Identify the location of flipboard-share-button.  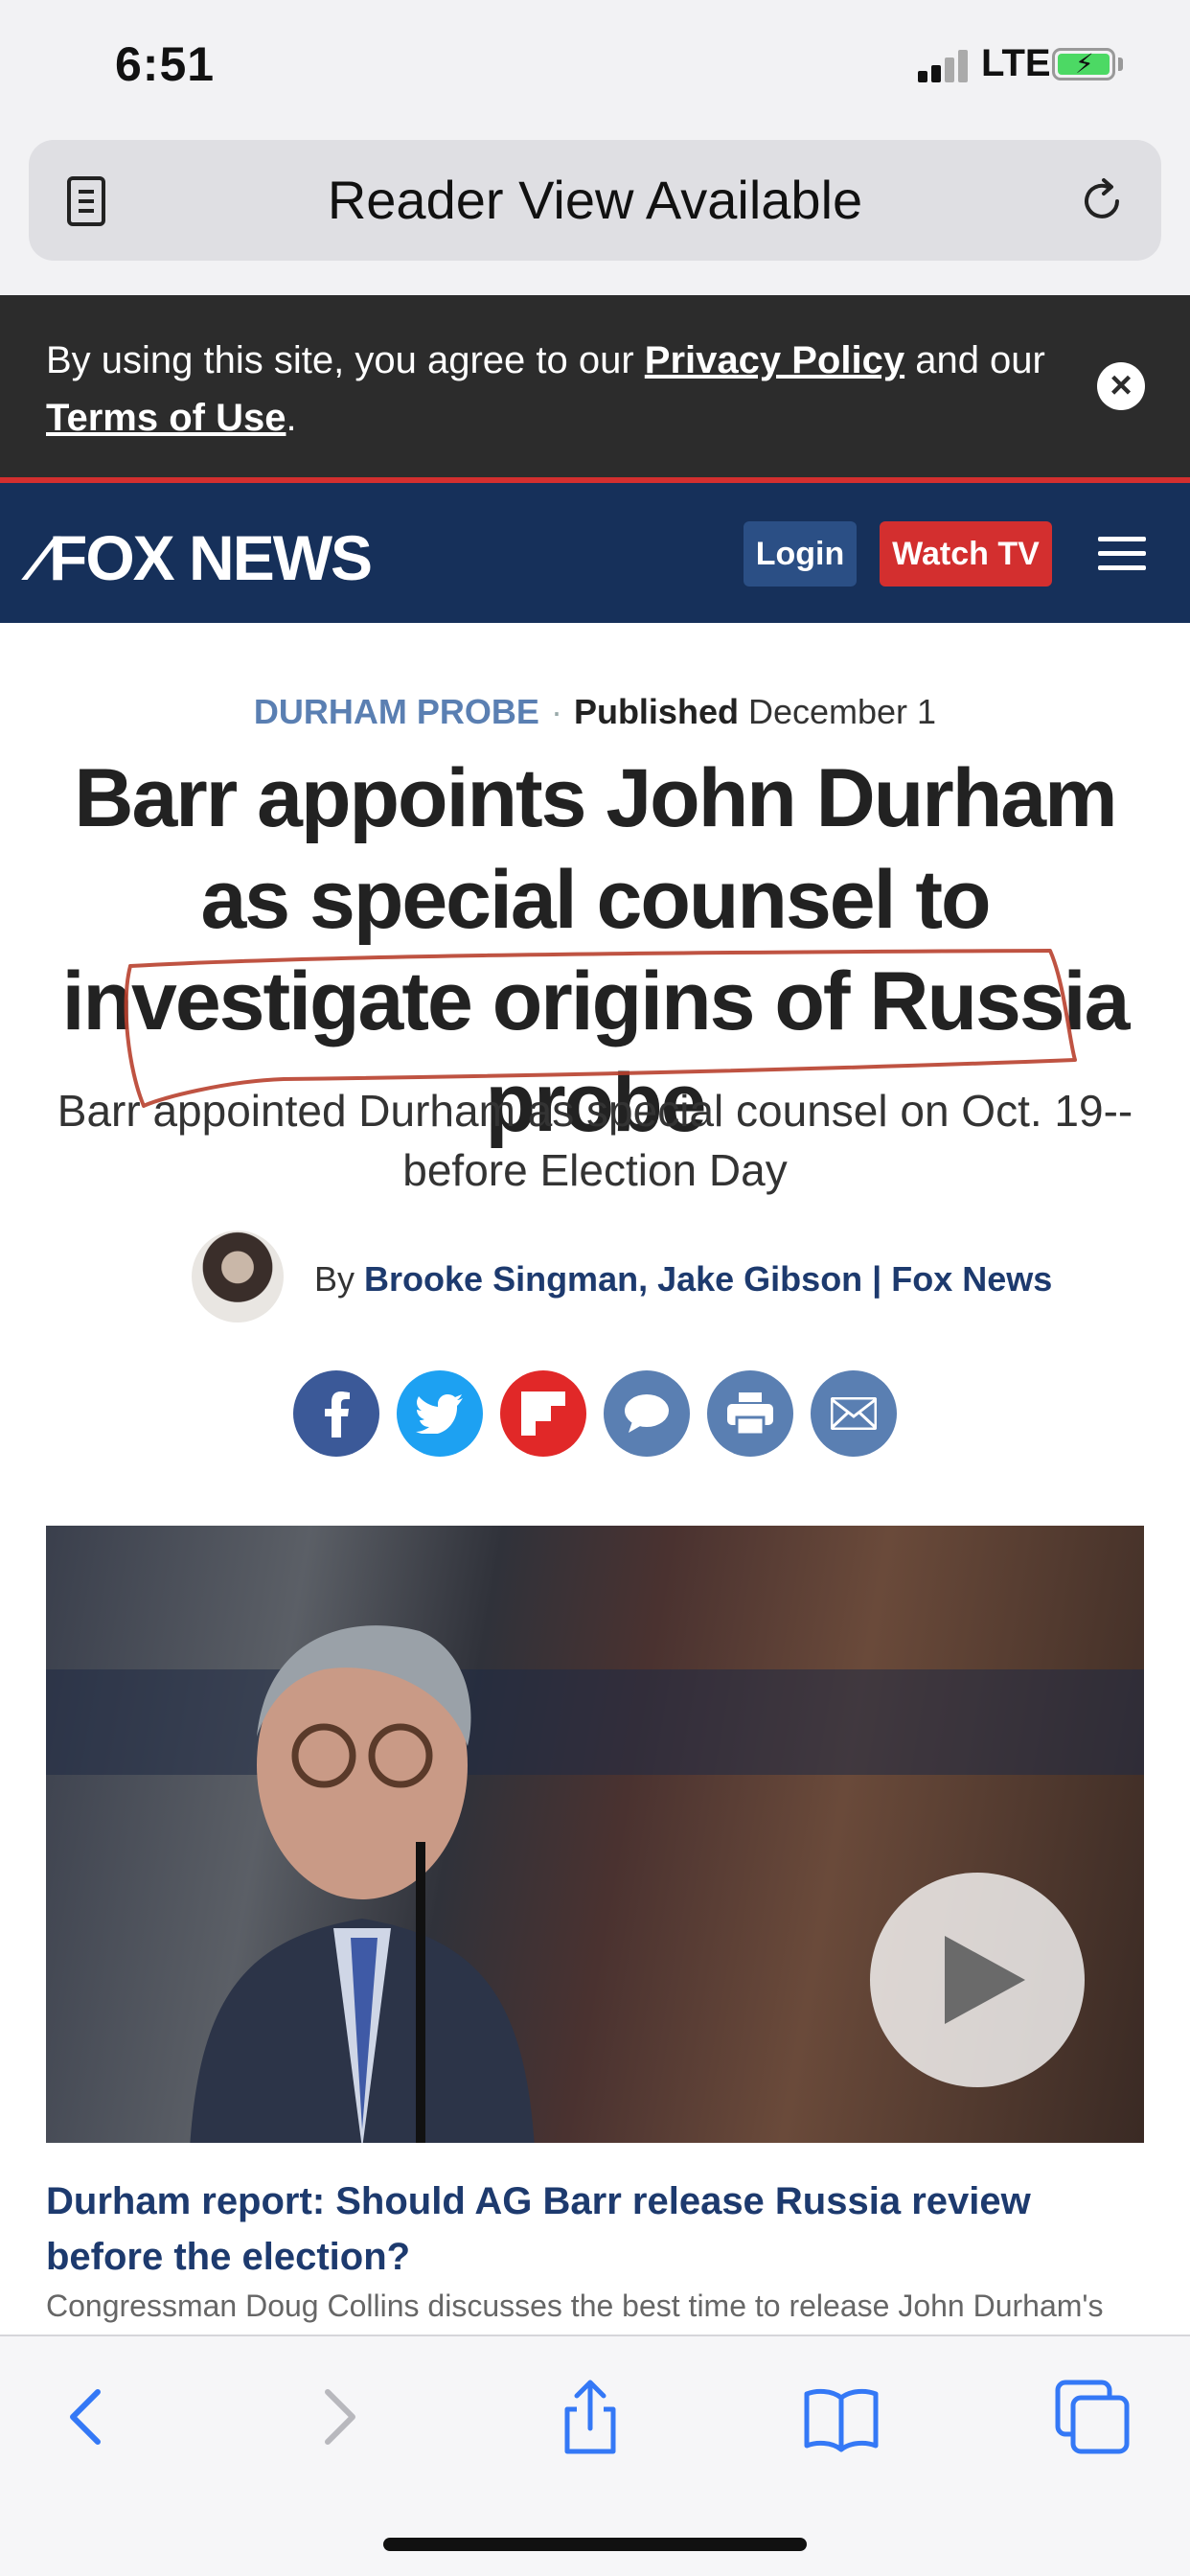
(543, 1413).